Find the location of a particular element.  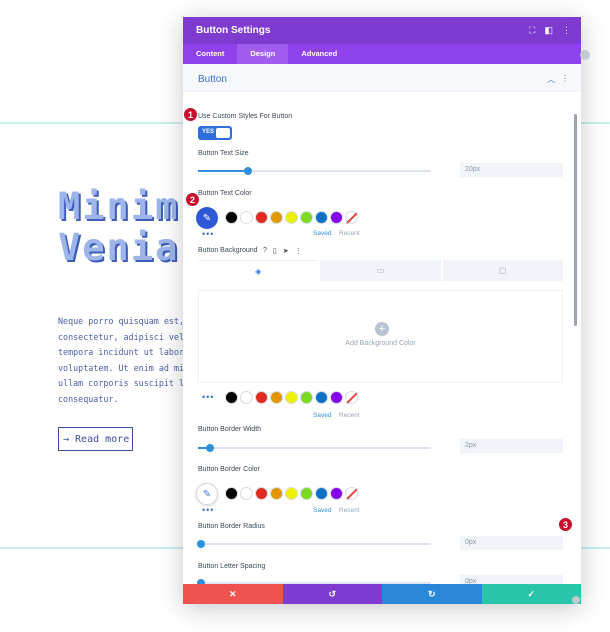

text-color-swatches is located at coordinates (291, 217).